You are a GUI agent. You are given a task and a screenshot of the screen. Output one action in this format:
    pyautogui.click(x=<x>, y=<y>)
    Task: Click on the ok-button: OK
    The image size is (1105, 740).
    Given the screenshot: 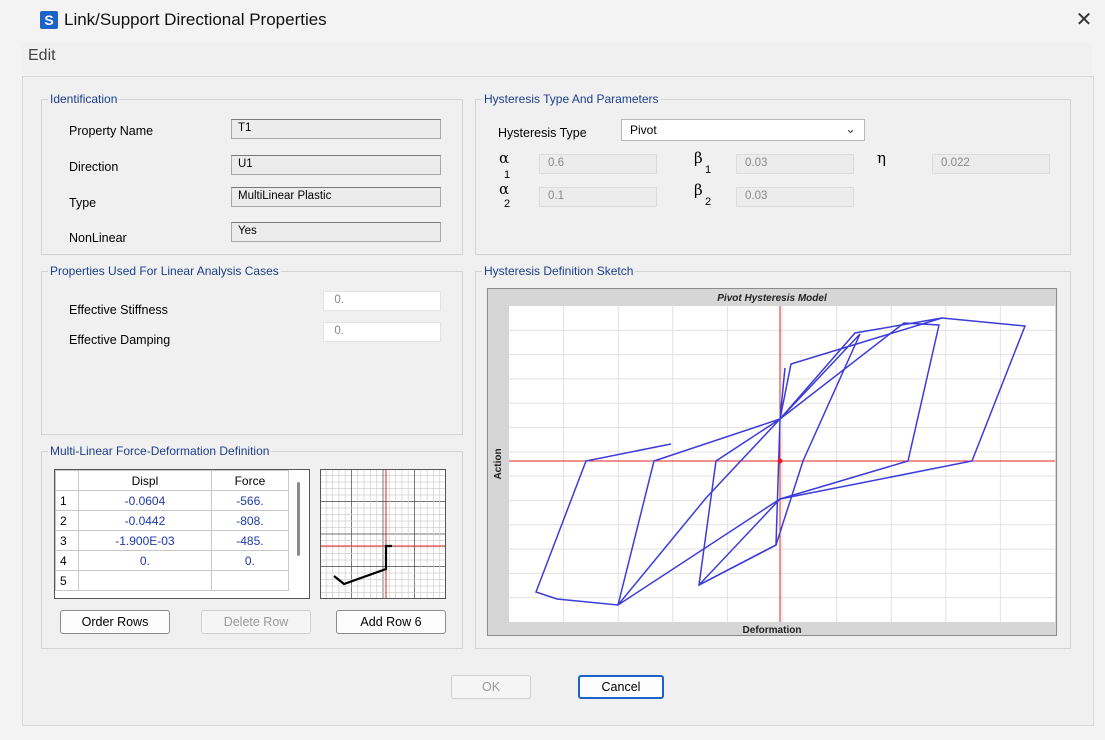 What is the action you would take?
    pyautogui.click(x=491, y=687)
    